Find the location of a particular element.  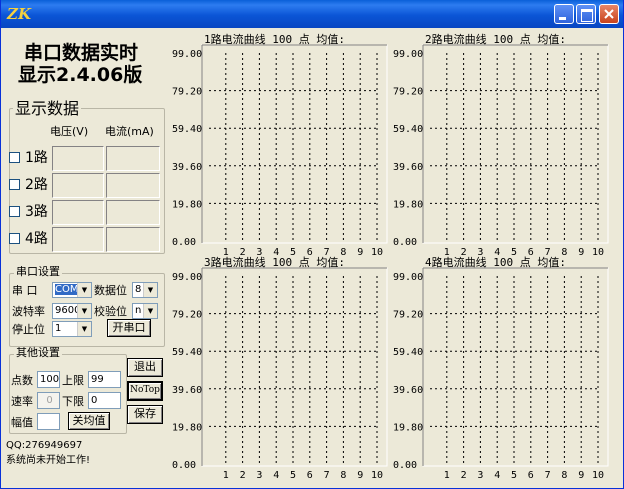

chart-4-ytick: 0.00 is located at coordinates (405, 465).